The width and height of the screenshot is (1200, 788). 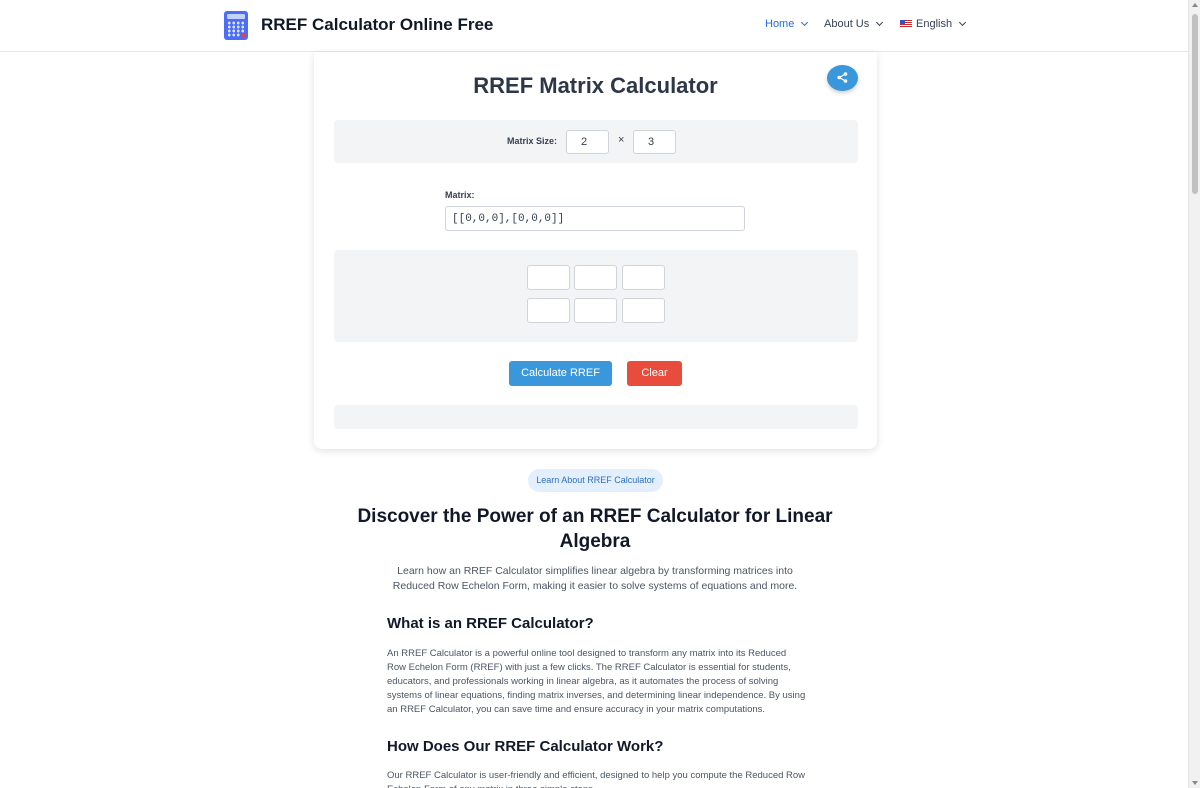 I want to click on section-heading-how: How Does Our RREF Calculator Work?, so click(x=525, y=746).